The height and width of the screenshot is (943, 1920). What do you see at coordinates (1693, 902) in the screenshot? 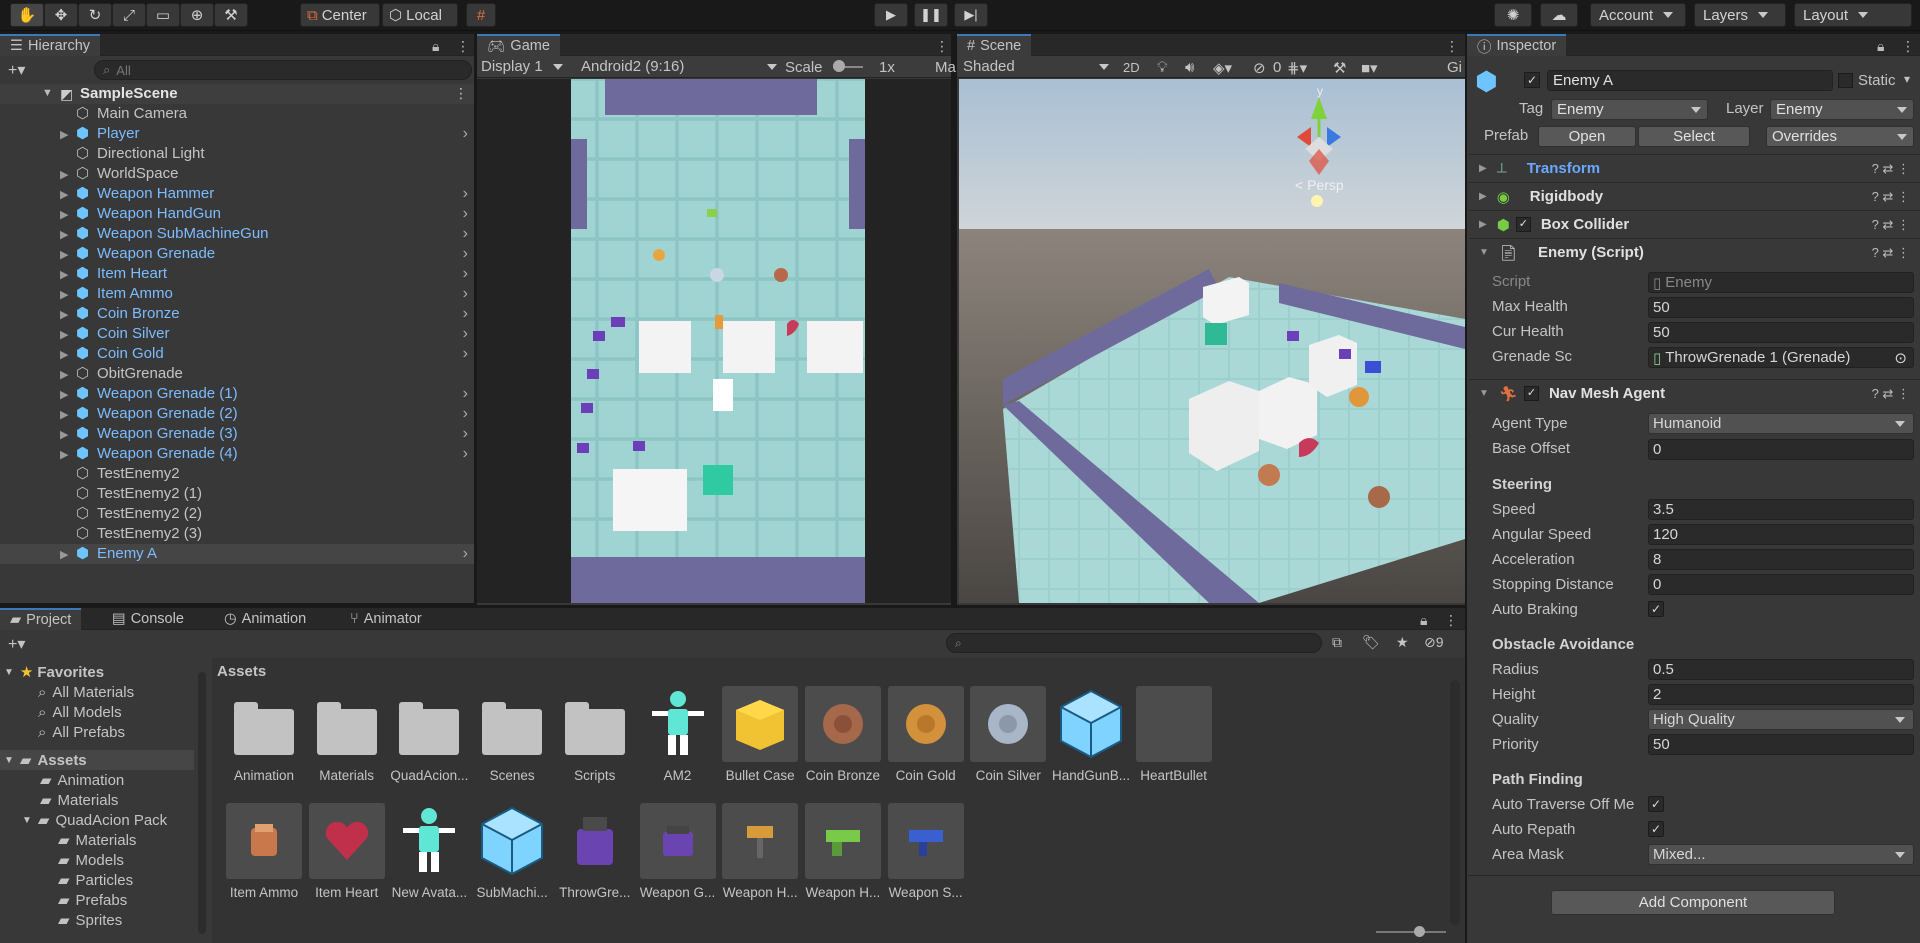
I see `add-component-button: Add Component` at bounding box center [1693, 902].